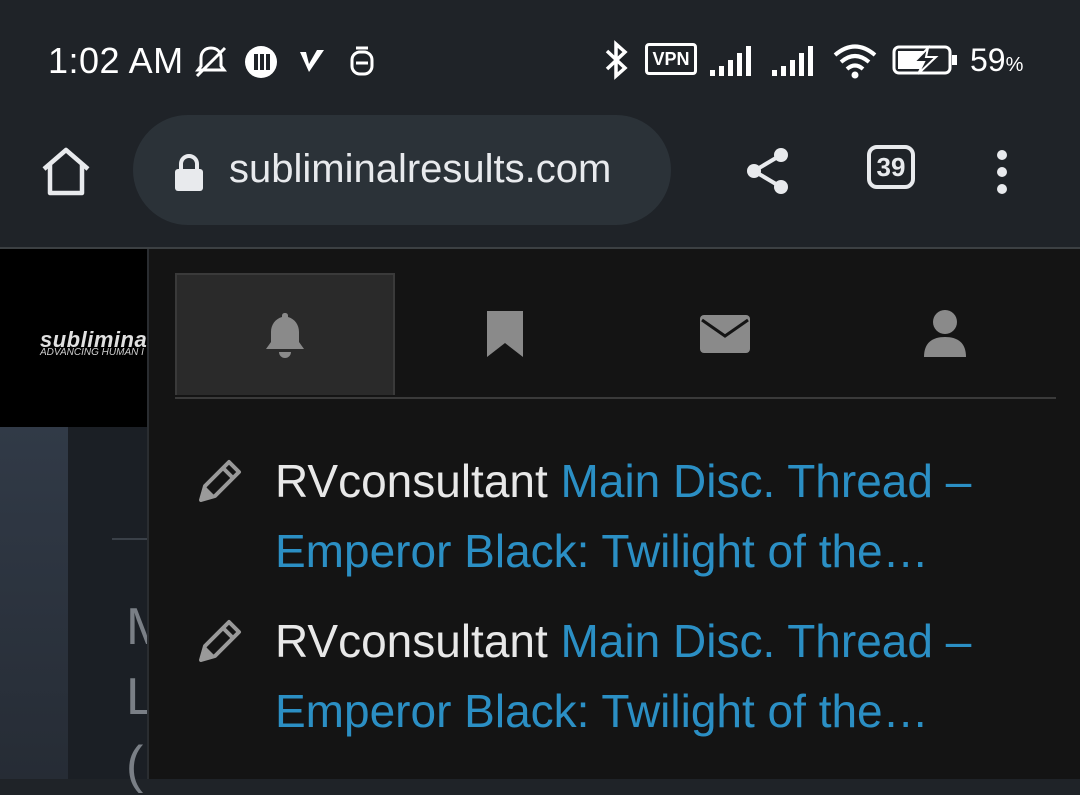 The height and width of the screenshot is (795, 1080). Describe the element at coordinates (130, 539) in the screenshot. I see `page-separator` at that location.